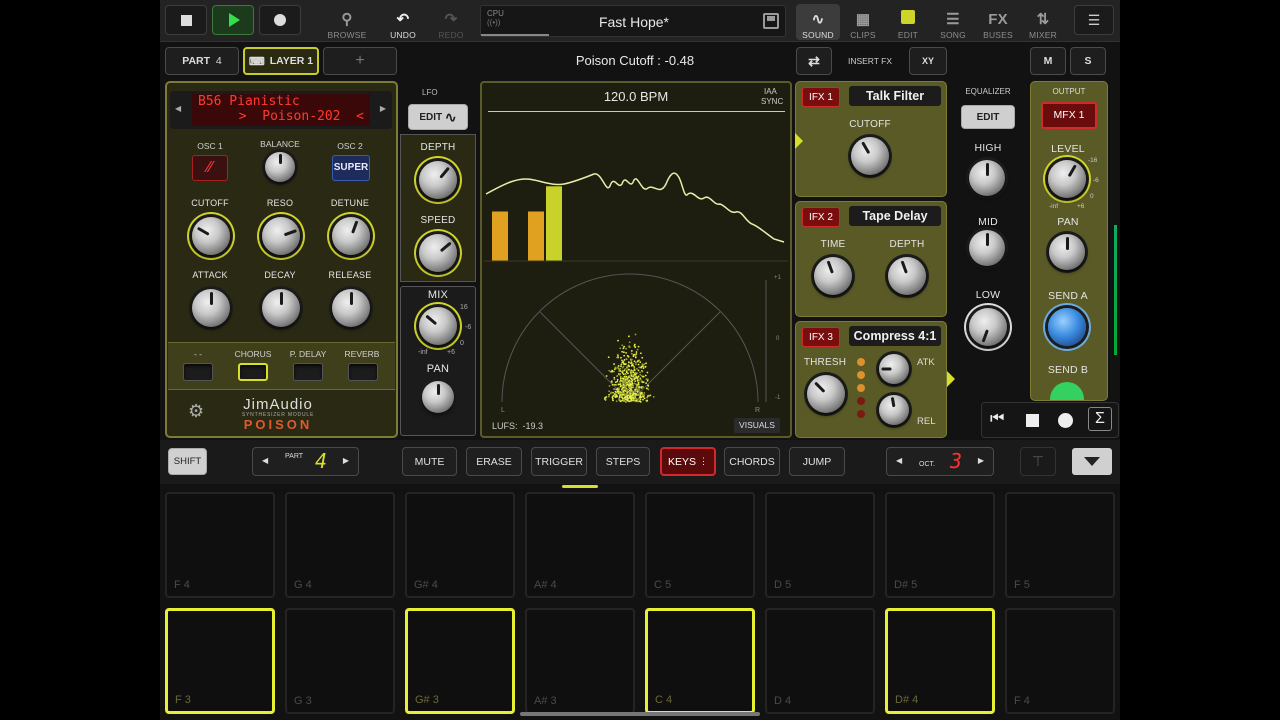 The height and width of the screenshot is (720, 1280). I want to click on song-title-bar: CPU ((•)) Fast Hope*, so click(633, 21).